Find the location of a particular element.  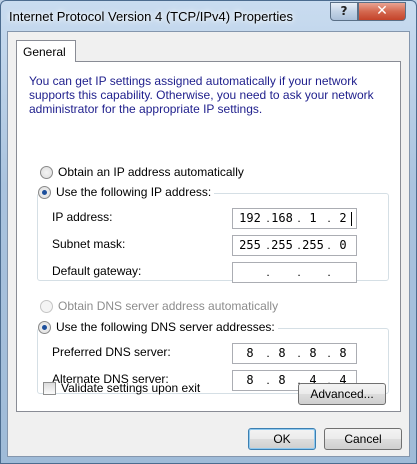

use-following-dns-radio: Use the following DNS server addresses: is located at coordinates (158, 327).